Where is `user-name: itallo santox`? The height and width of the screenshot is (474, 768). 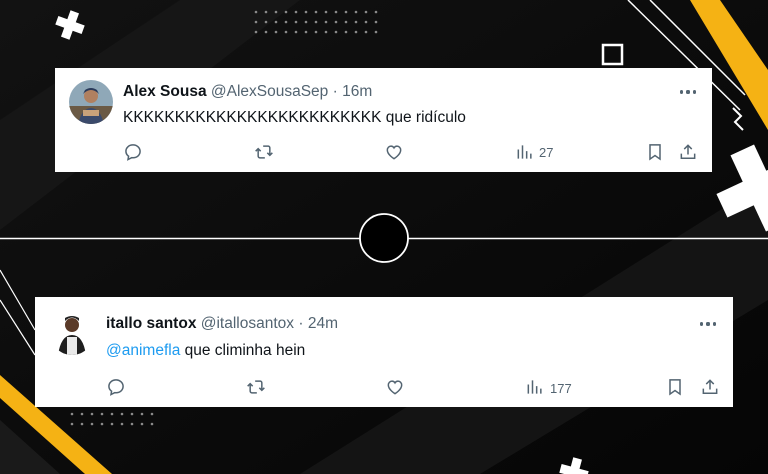 user-name: itallo santox is located at coordinates (151, 323).